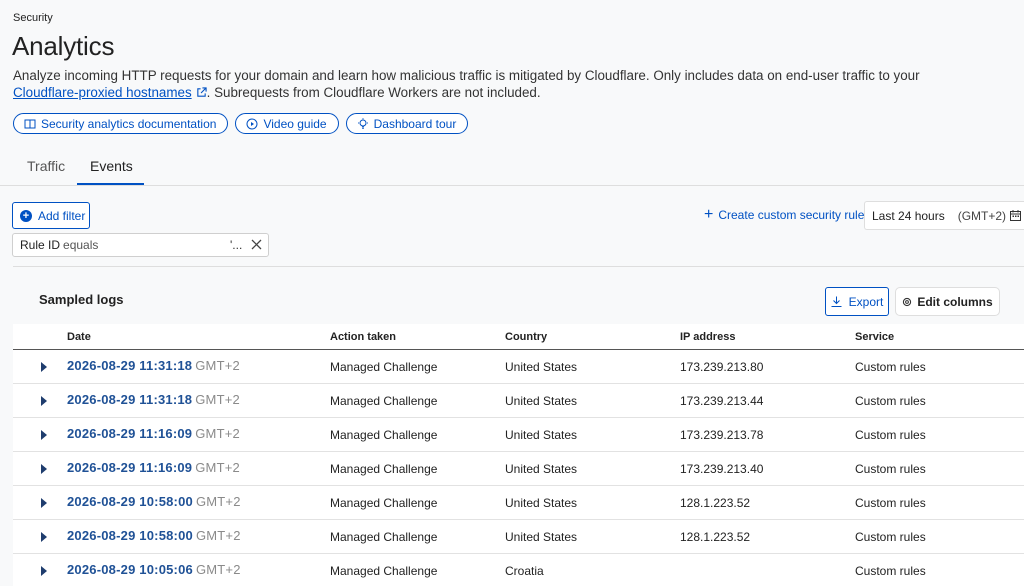  Describe the element at coordinates (111, 166) in the screenshot. I see `tab-events: Events` at that location.